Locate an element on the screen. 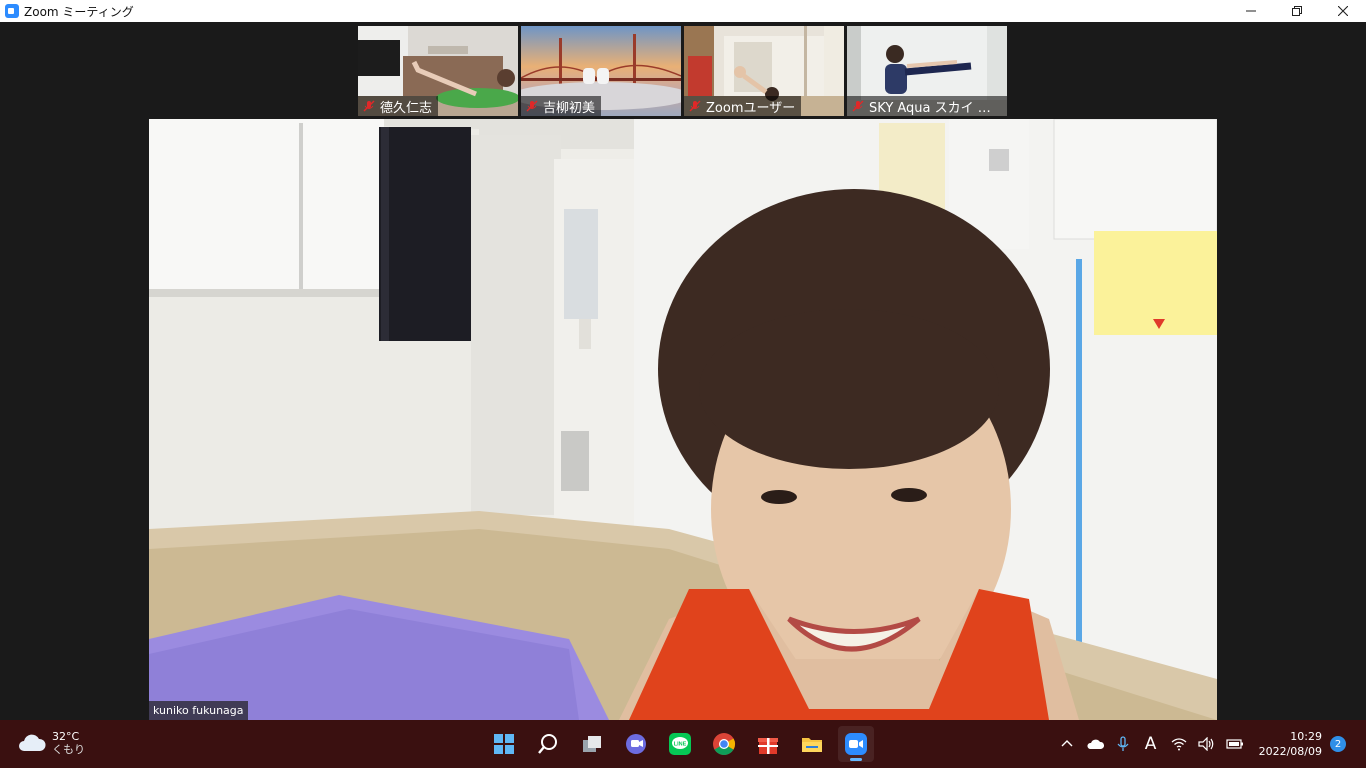 The width and height of the screenshot is (1366, 768). folder-icon is located at coordinates (812, 745).